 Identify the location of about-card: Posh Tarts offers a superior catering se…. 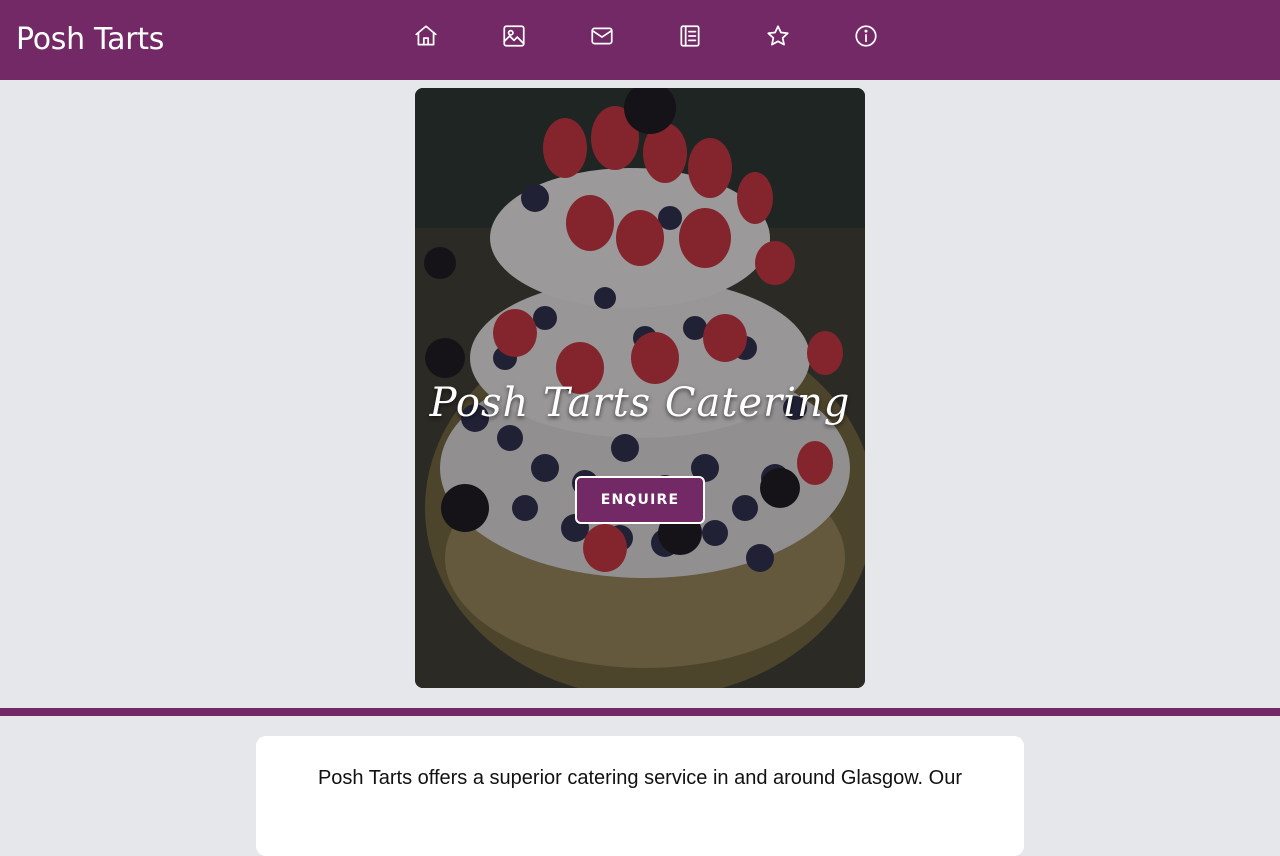
(640, 796).